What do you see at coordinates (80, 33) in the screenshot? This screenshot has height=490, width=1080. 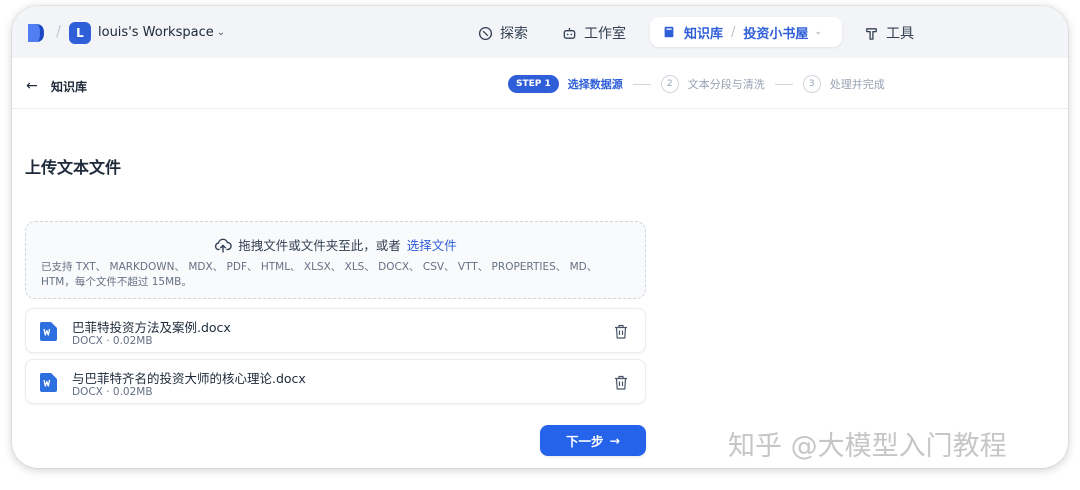 I see `workspace-avatar: L` at bounding box center [80, 33].